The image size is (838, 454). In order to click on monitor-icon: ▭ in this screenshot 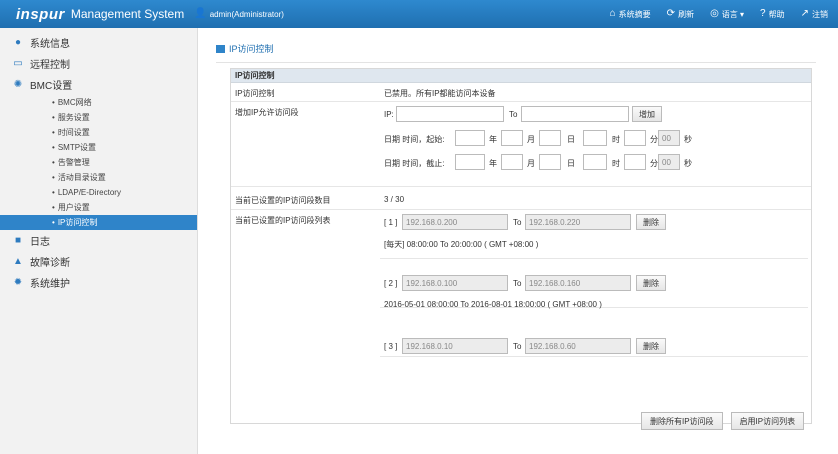, I will do `click(18, 63)`.